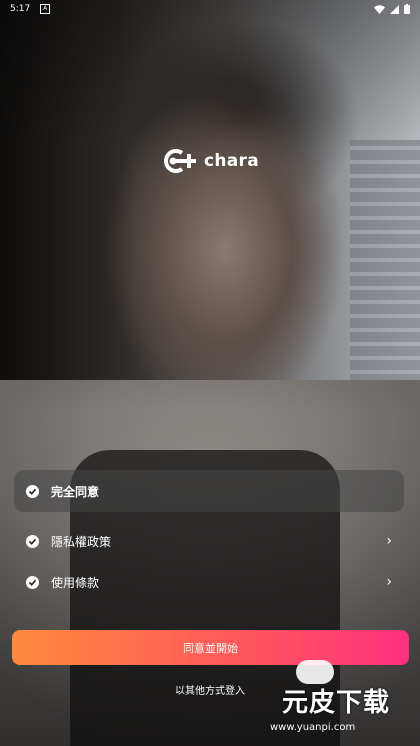 The height and width of the screenshot is (746, 420). Describe the element at coordinates (336, 703) in the screenshot. I see `watermark-text: 元皮下载` at that location.